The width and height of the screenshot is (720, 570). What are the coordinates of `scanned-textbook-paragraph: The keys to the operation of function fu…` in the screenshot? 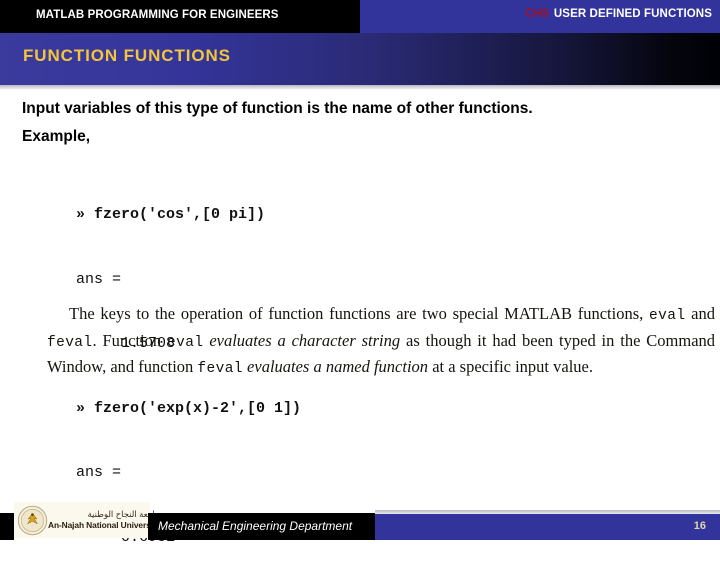 It's located at (381, 342).